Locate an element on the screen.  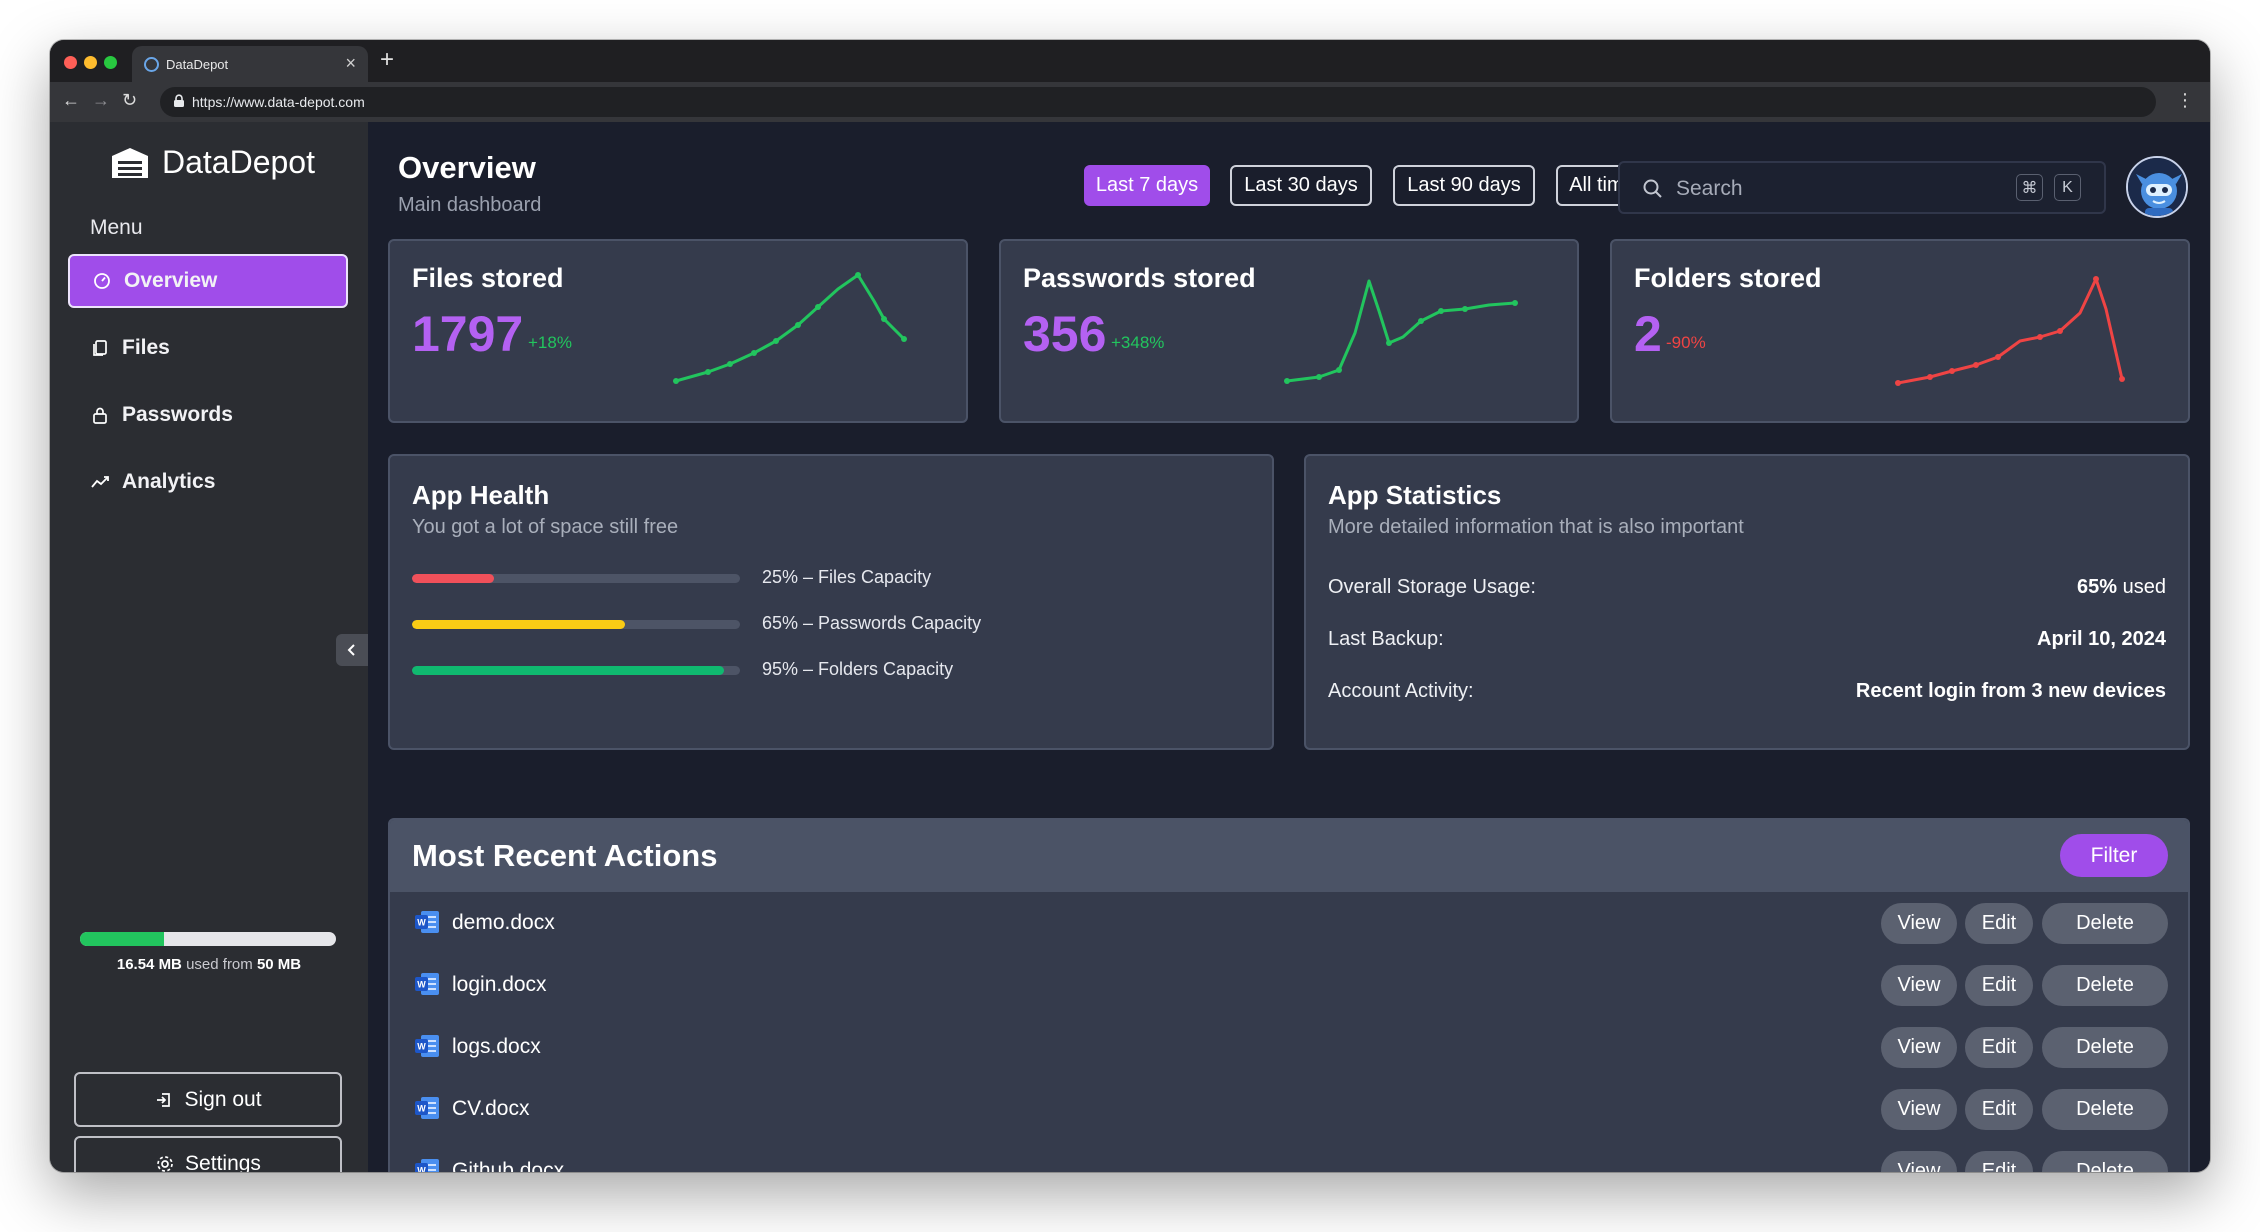
url-text: https://www.data-depot.com is located at coordinates (278, 102).